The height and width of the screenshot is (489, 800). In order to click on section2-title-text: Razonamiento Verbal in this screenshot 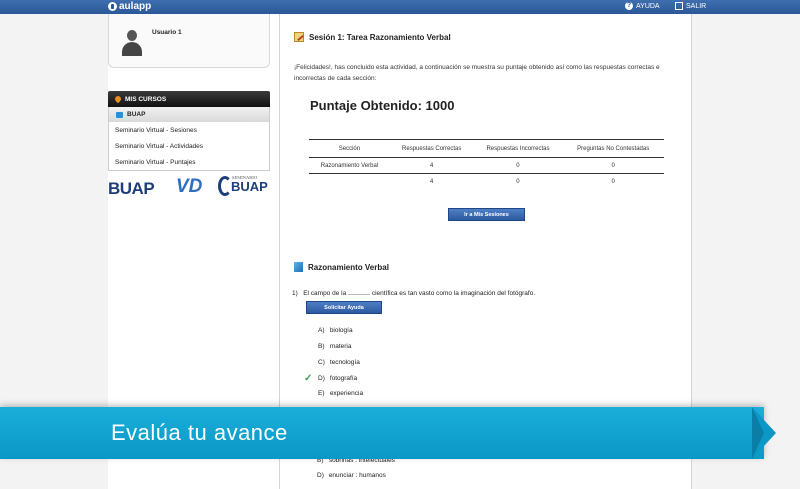, I will do `click(348, 267)`.